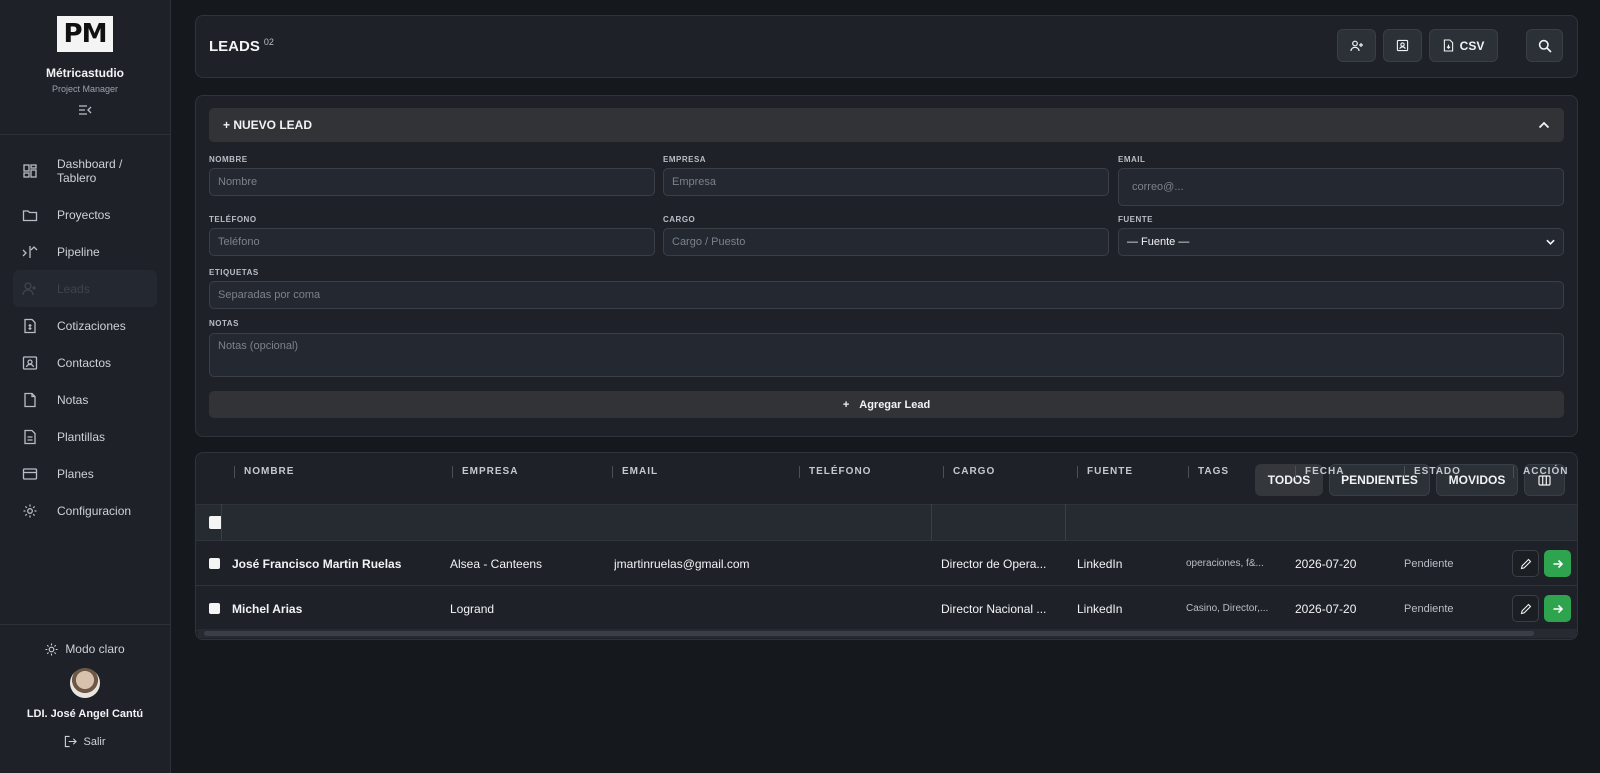  What do you see at coordinates (85, 171) in the screenshot?
I see `sidebar-item-dashboard: Dashboard / Tablero` at bounding box center [85, 171].